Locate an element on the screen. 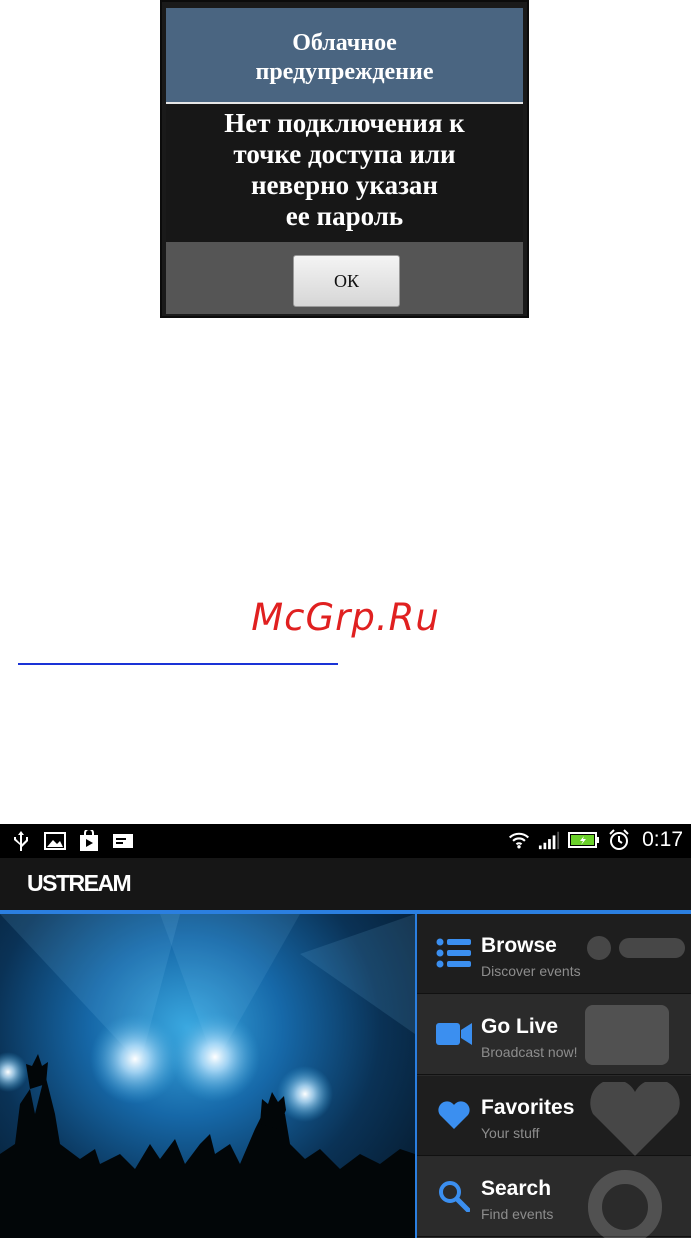  menu-label: Search is located at coordinates (516, 1188).